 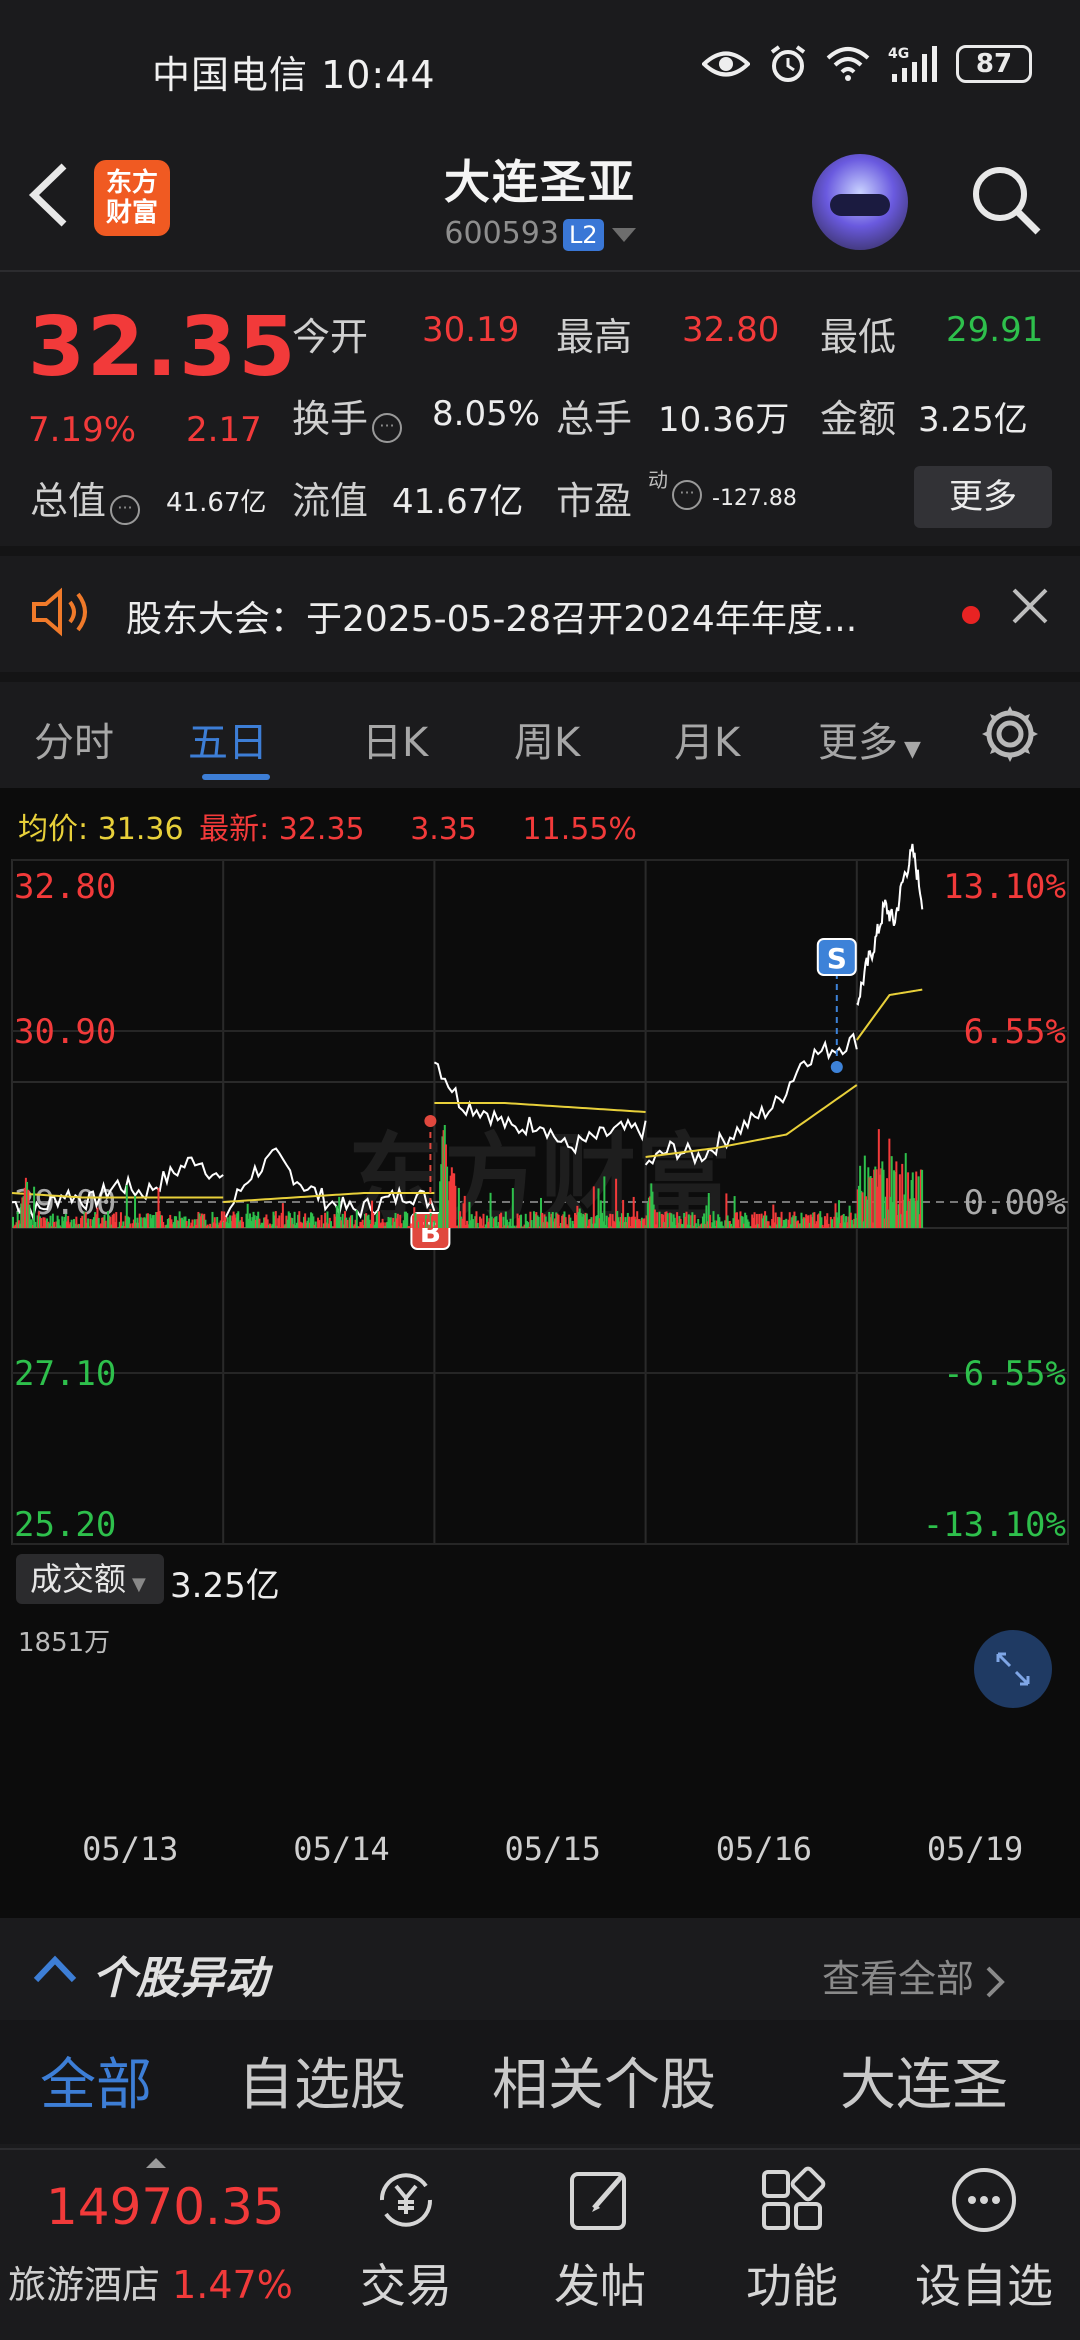 I want to click on speaker-icon, so click(x=59, y=612).